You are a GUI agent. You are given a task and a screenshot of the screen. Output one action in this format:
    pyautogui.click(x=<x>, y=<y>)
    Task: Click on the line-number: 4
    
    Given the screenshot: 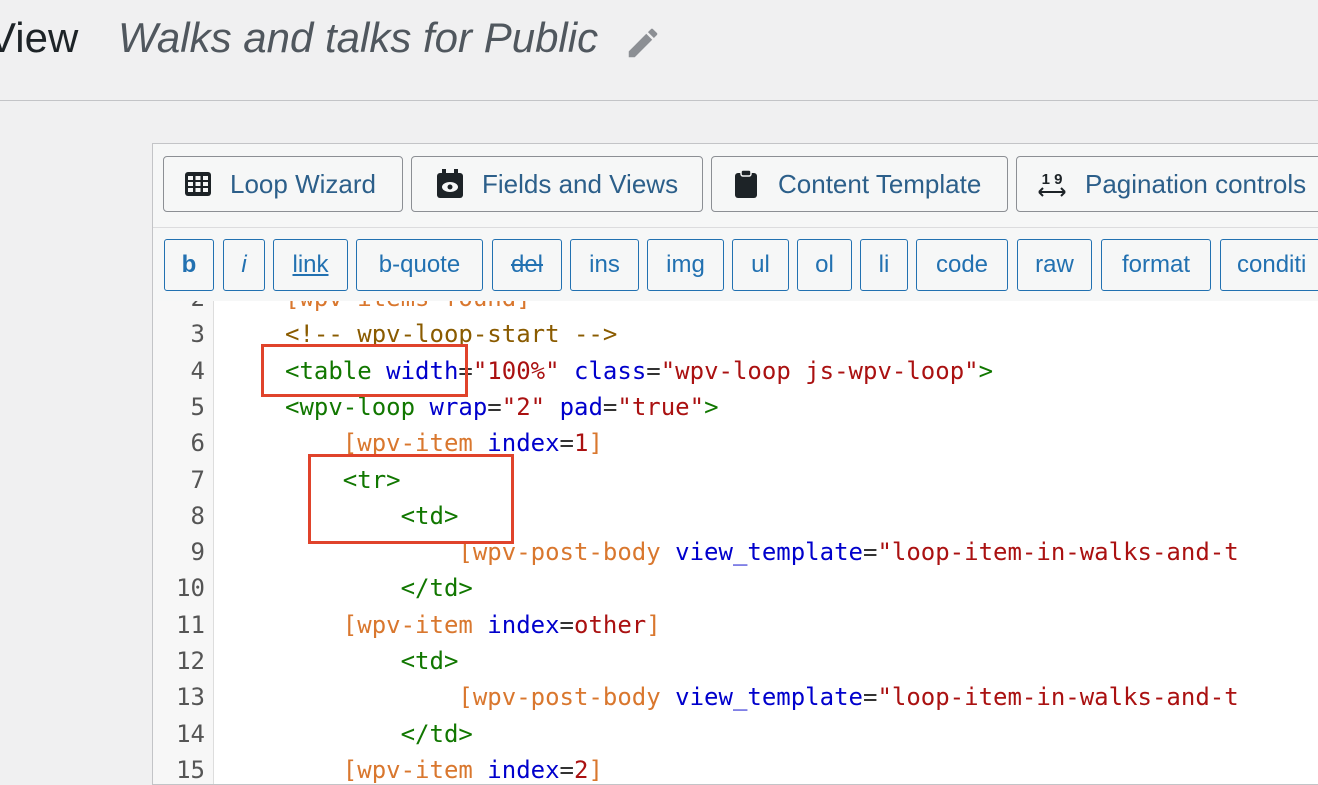 What is the action you would take?
    pyautogui.click(x=197, y=370)
    